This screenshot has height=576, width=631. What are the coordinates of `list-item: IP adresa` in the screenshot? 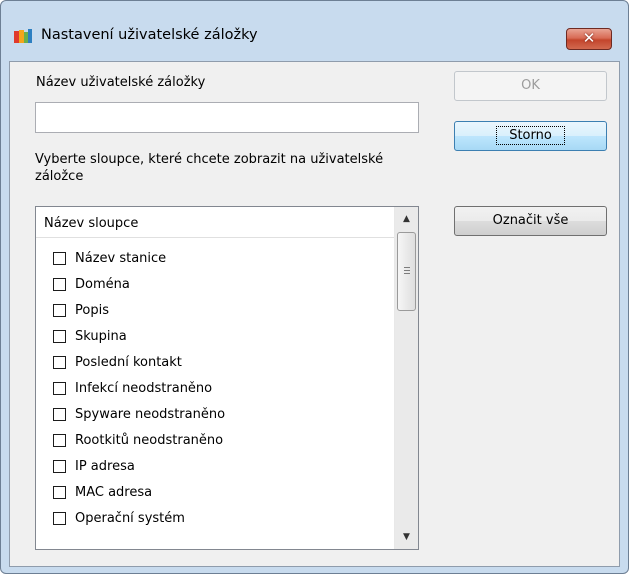 It's located at (215, 468).